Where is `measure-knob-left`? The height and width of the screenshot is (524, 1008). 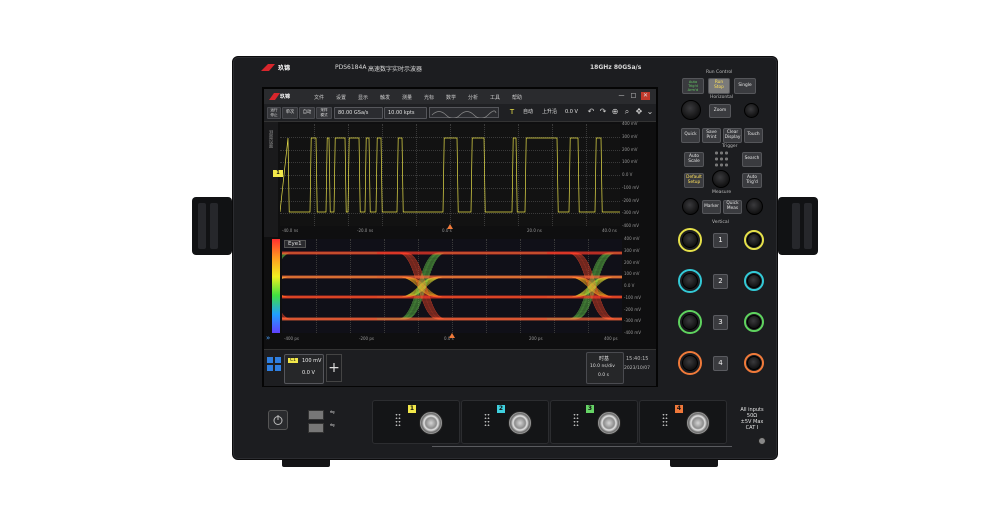
measure-knob-left is located at coordinates (690, 206).